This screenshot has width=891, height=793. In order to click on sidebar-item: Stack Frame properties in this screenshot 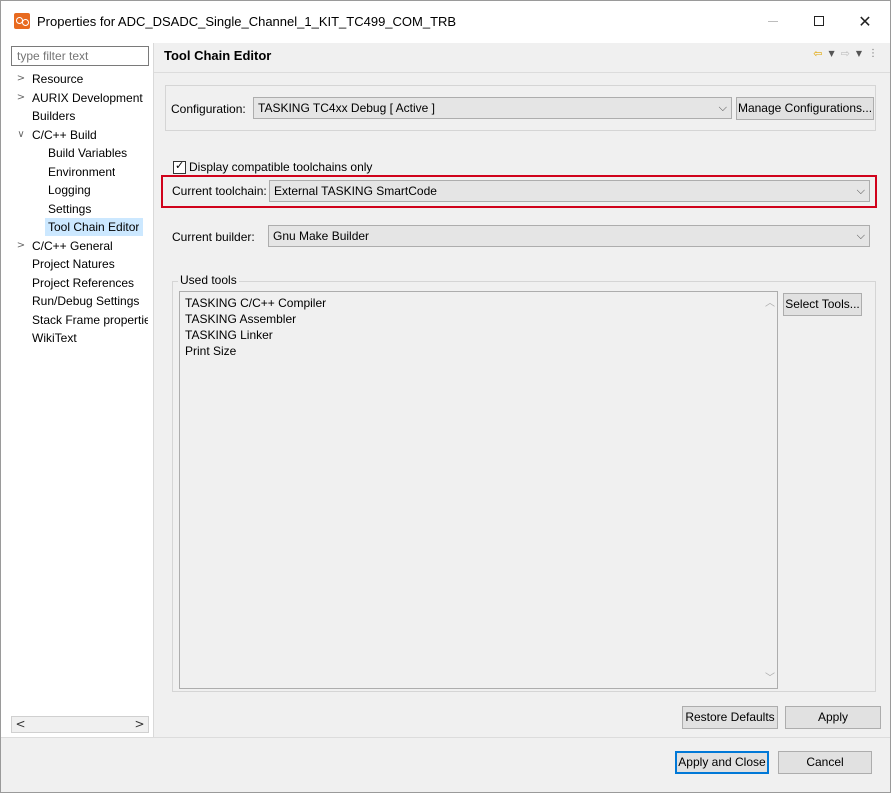, I will do `click(92, 320)`.